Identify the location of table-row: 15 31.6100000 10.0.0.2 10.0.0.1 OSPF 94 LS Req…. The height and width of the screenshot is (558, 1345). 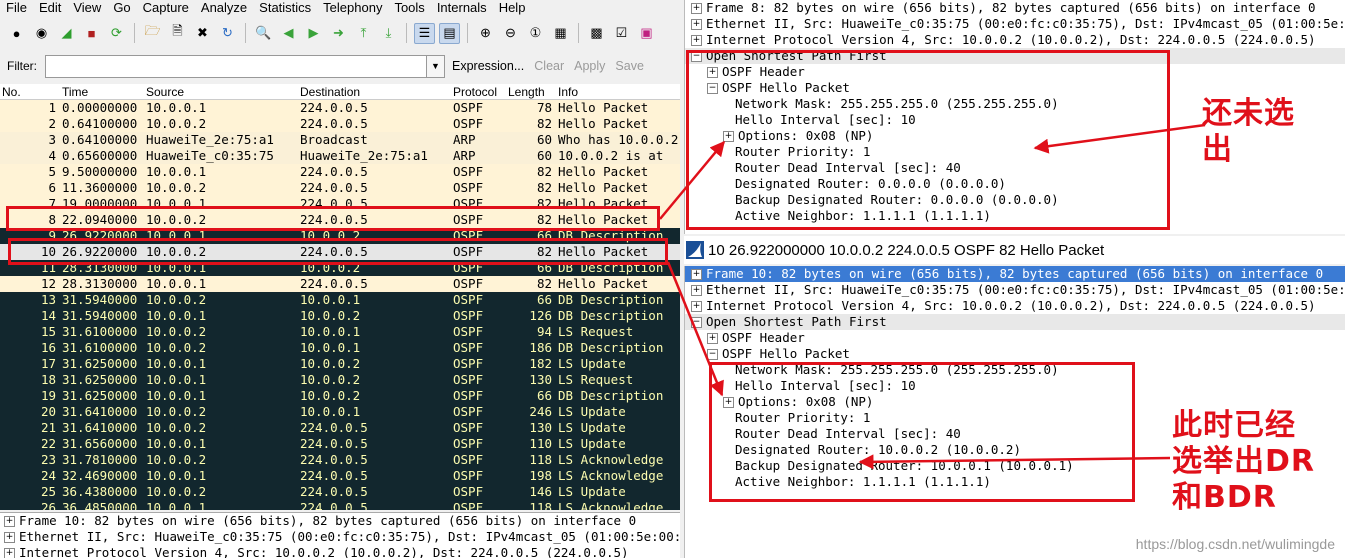
(340, 332).